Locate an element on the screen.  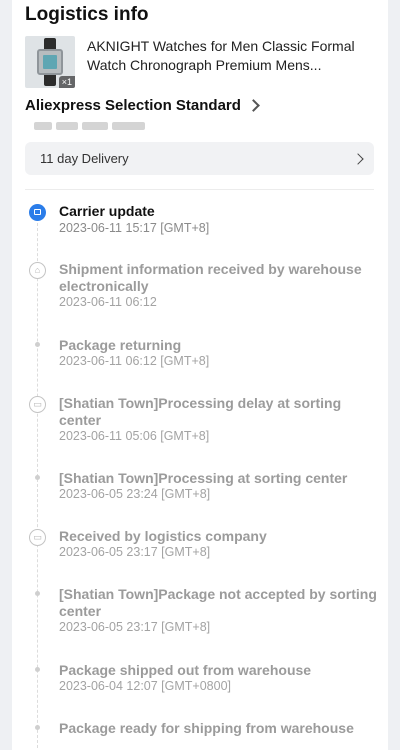
event-title: Carrier update is located at coordinates (107, 211).